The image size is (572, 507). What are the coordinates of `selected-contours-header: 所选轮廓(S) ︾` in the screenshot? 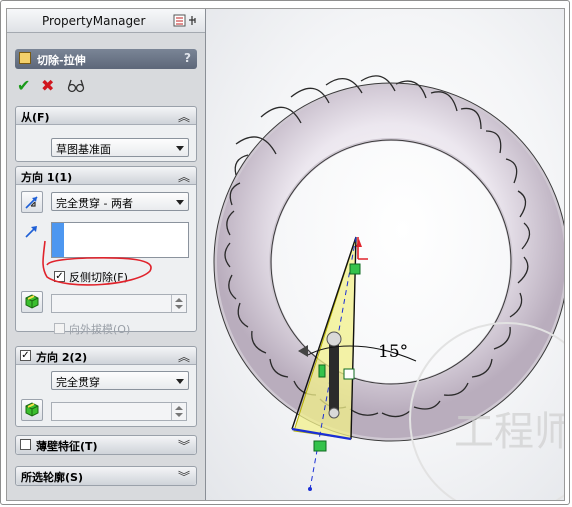 It's located at (106, 476).